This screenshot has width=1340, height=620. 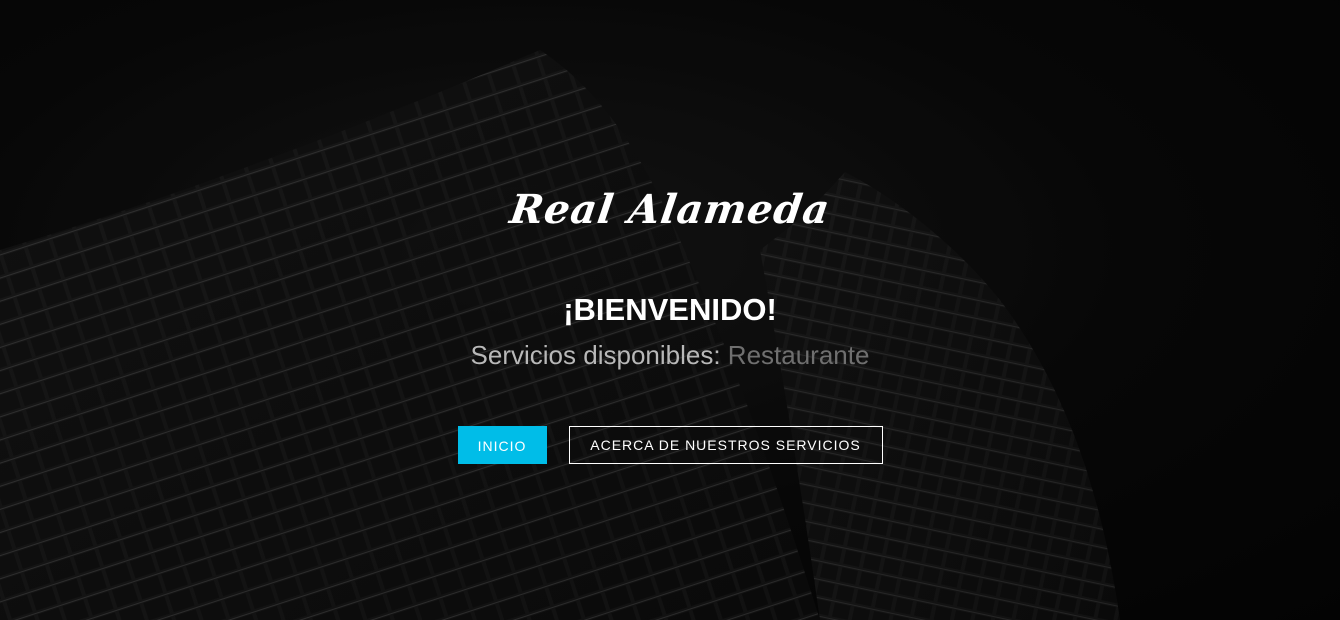 What do you see at coordinates (502, 445) in the screenshot?
I see `inicio-button: INICIO` at bounding box center [502, 445].